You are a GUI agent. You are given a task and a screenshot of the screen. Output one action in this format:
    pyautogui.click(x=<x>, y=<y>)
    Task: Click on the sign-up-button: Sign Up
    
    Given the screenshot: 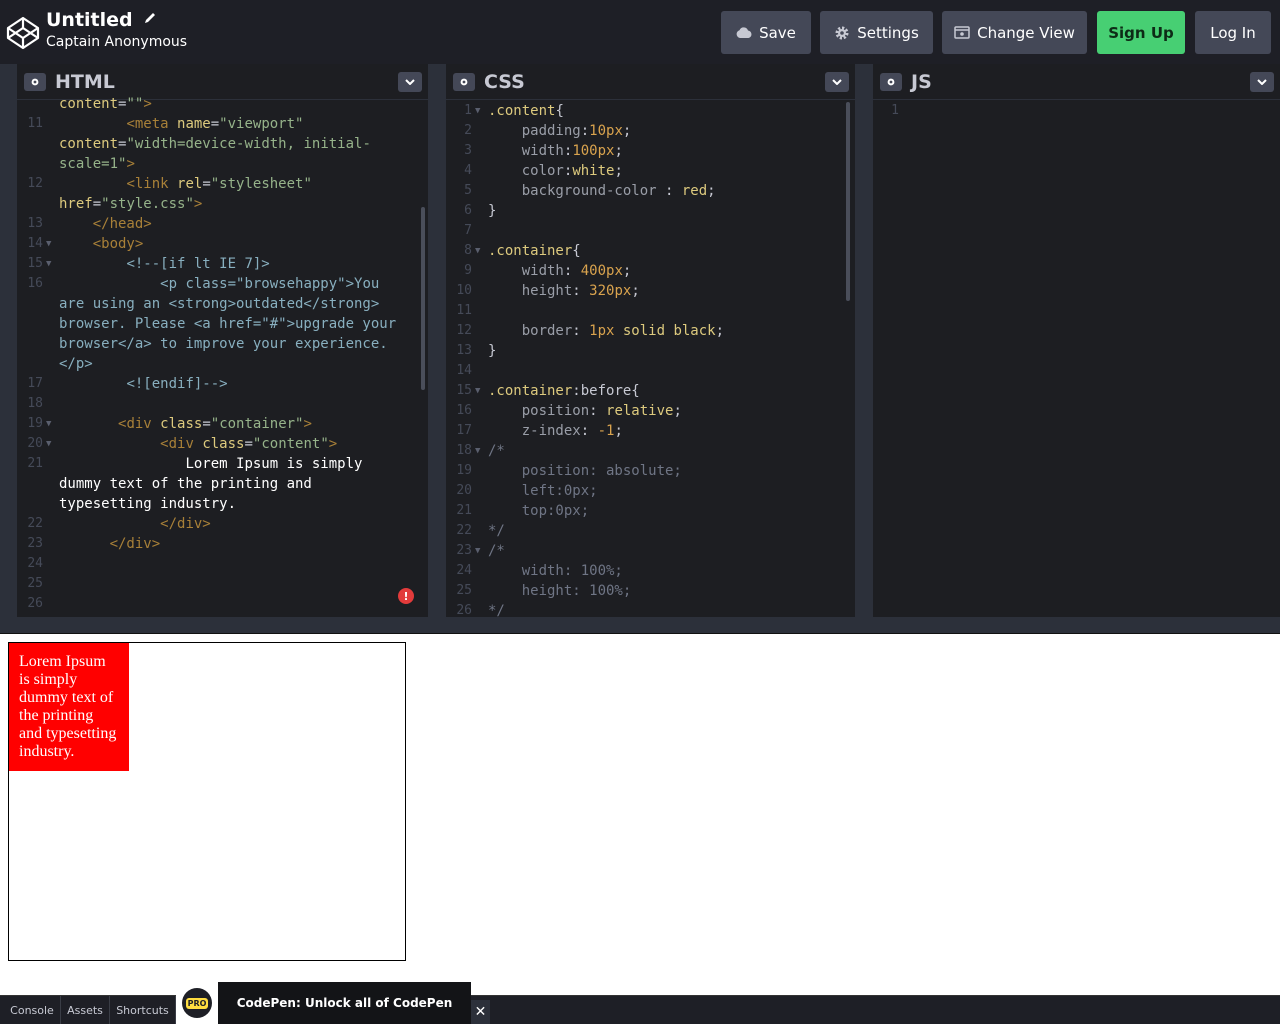 What is the action you would take?
    pyautogui.click(x=1141, y=32)
    